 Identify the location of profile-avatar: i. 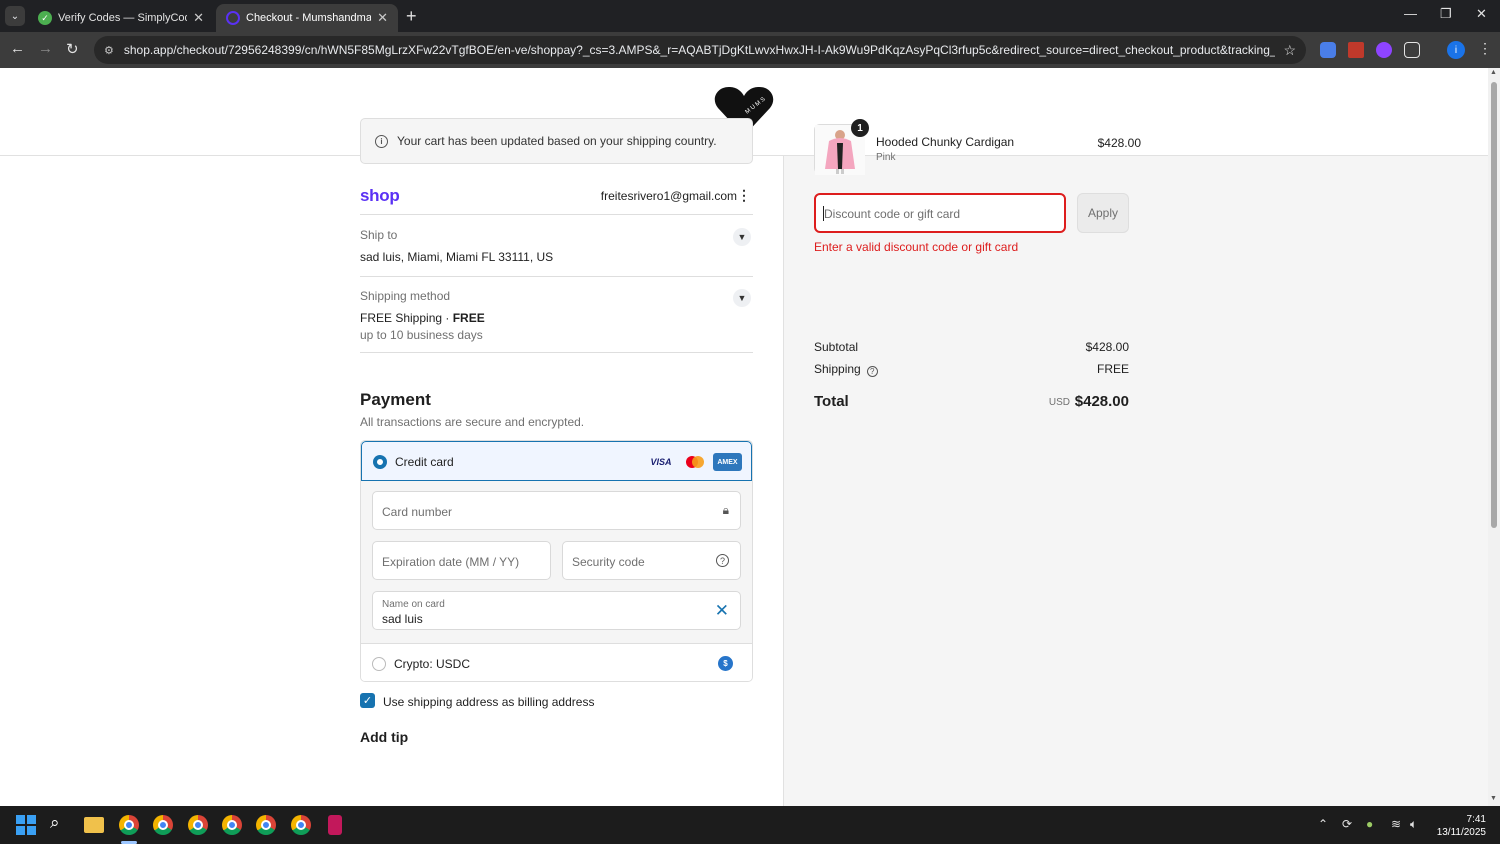
(1456, 50).